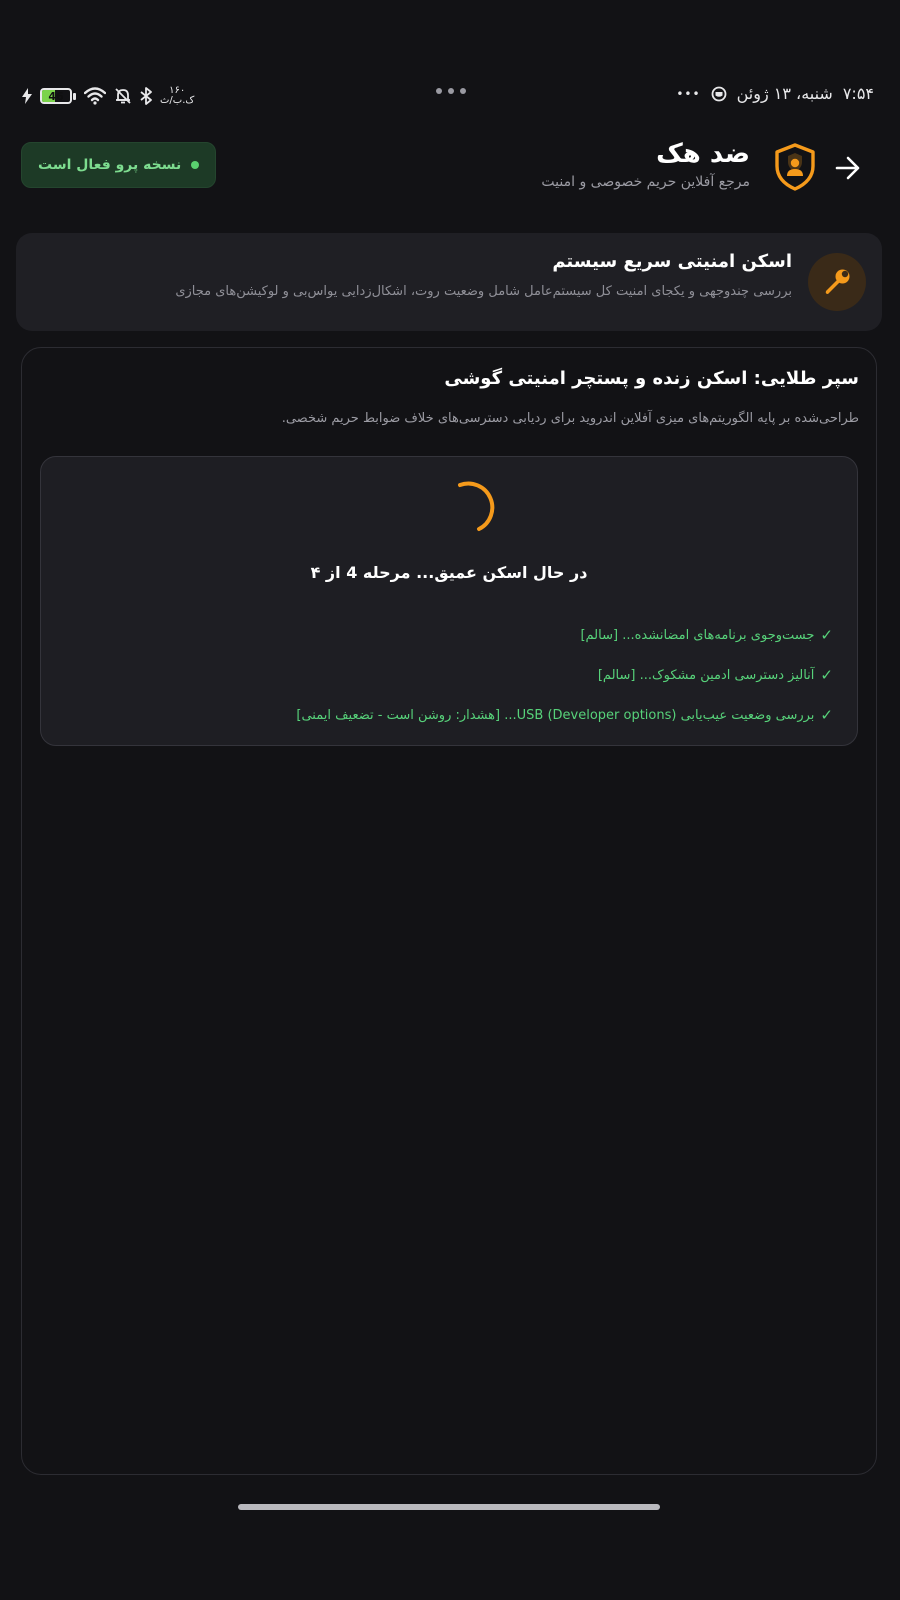 Image resolution: width=900 pixels, height=1600 pixels. Describe the element at coordinates (449, 1507) in the screenshot. I see `home-indicator` at that location.